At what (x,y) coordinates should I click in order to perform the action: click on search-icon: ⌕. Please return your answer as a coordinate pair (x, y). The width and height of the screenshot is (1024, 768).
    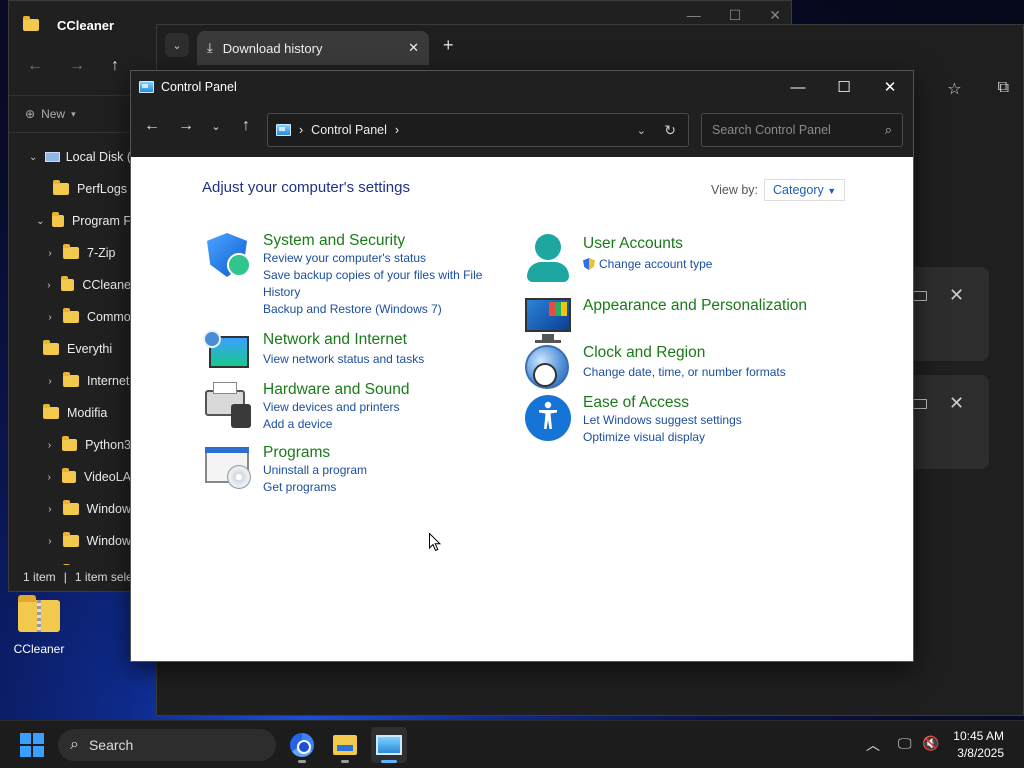
    Looking at the image, I should click on (888, 130).